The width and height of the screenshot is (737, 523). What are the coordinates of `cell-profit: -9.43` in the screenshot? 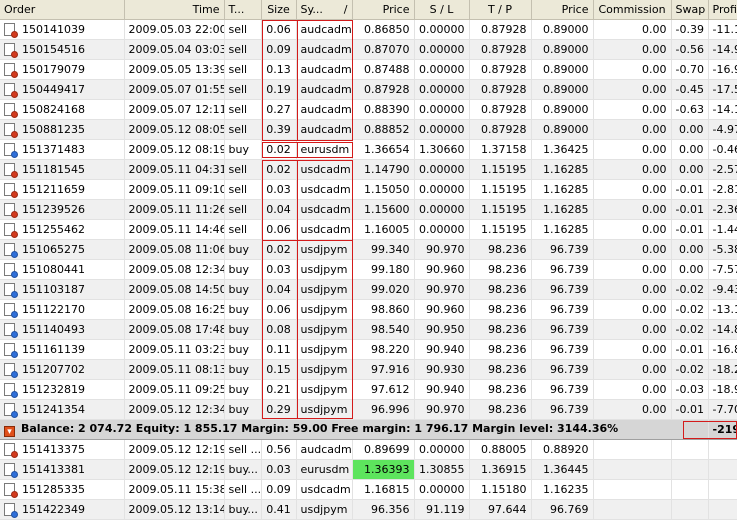 It's located at (722, 289).